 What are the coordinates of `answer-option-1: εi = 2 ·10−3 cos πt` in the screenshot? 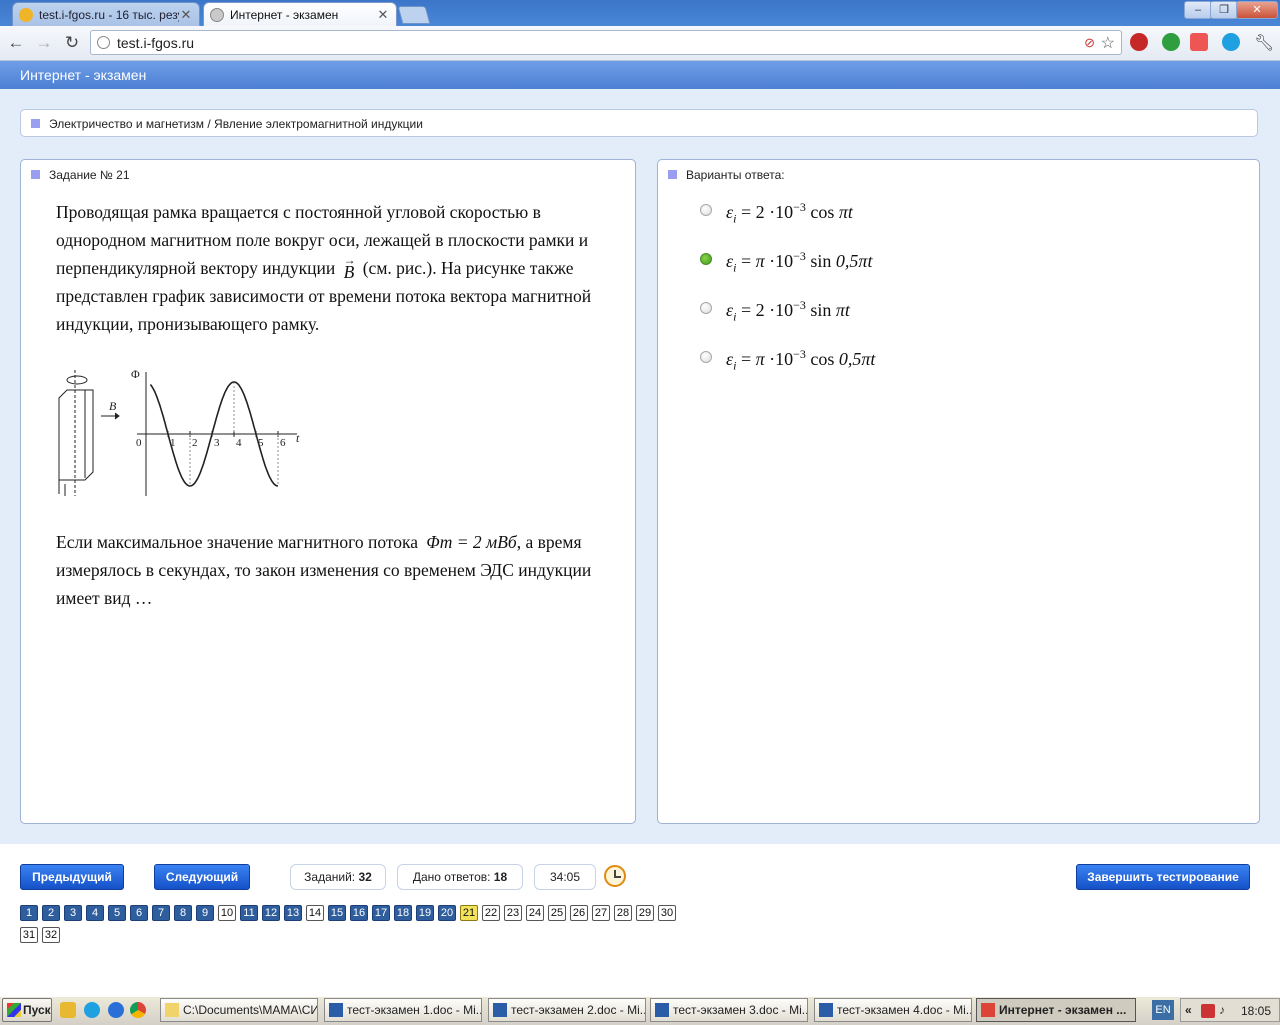 It's located at (900, 215).